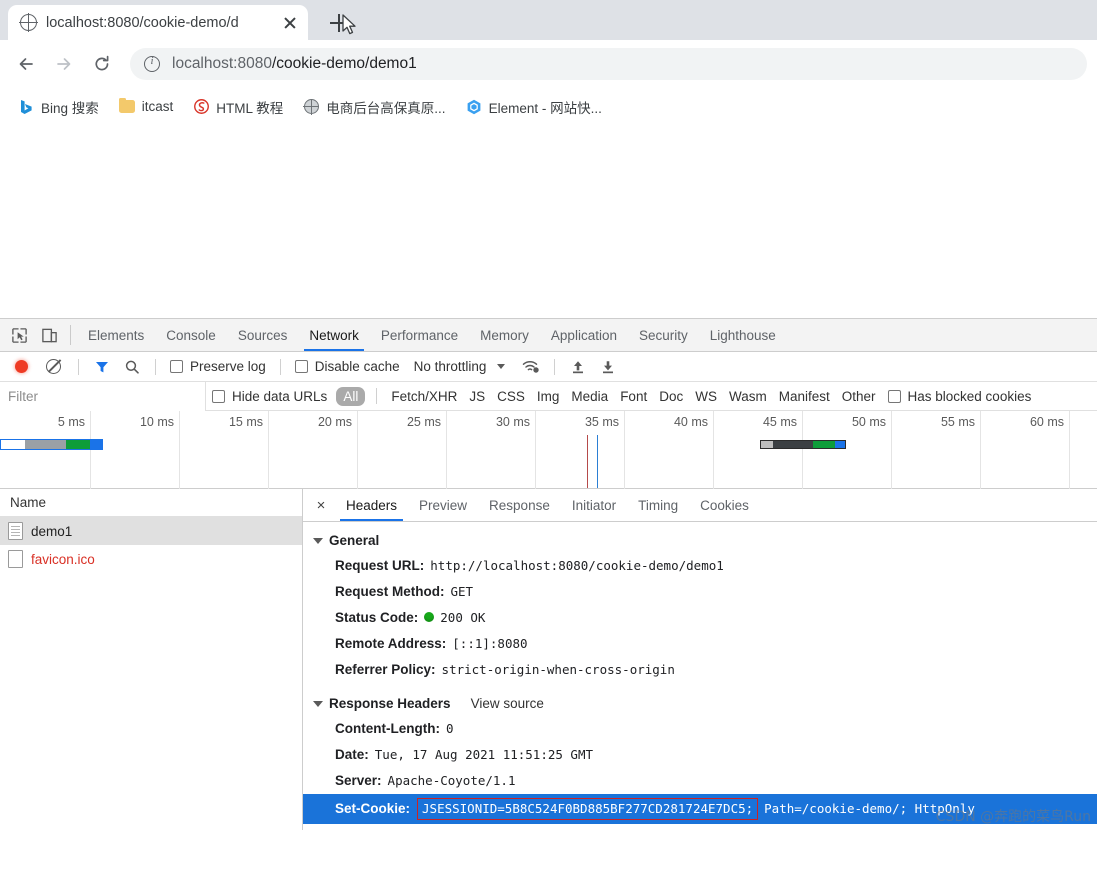 The width and height of the screenshot is (1097, 892). What do you see at coordinates (584, 335) in the screenshot?
I see `tab-application: Application` at bounding box center [584, 335].